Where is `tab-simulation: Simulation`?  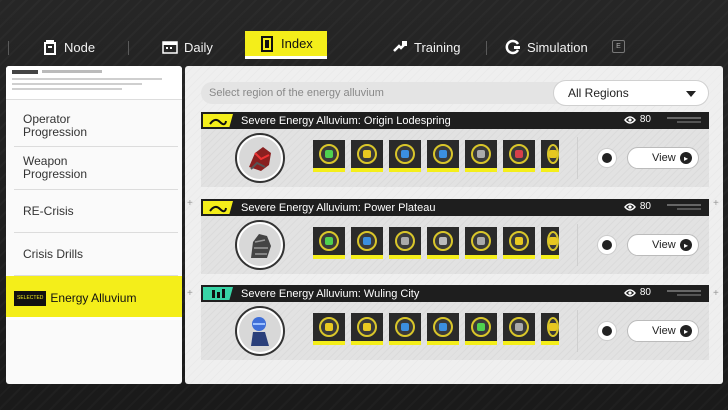 tab-simulation: Simulation is located at coordinates (546, 47).